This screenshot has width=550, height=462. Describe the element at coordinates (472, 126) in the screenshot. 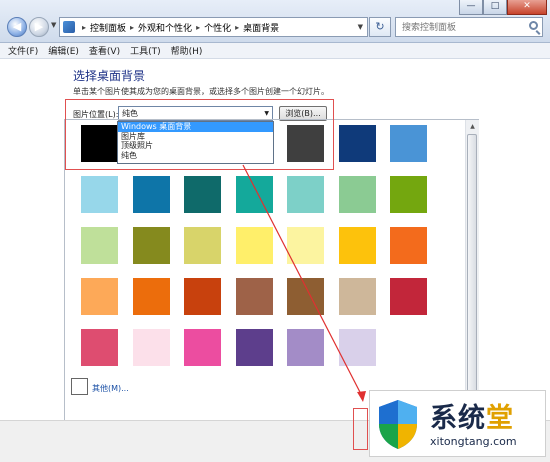

I see `scroll-up-icon: ▲` at that location.